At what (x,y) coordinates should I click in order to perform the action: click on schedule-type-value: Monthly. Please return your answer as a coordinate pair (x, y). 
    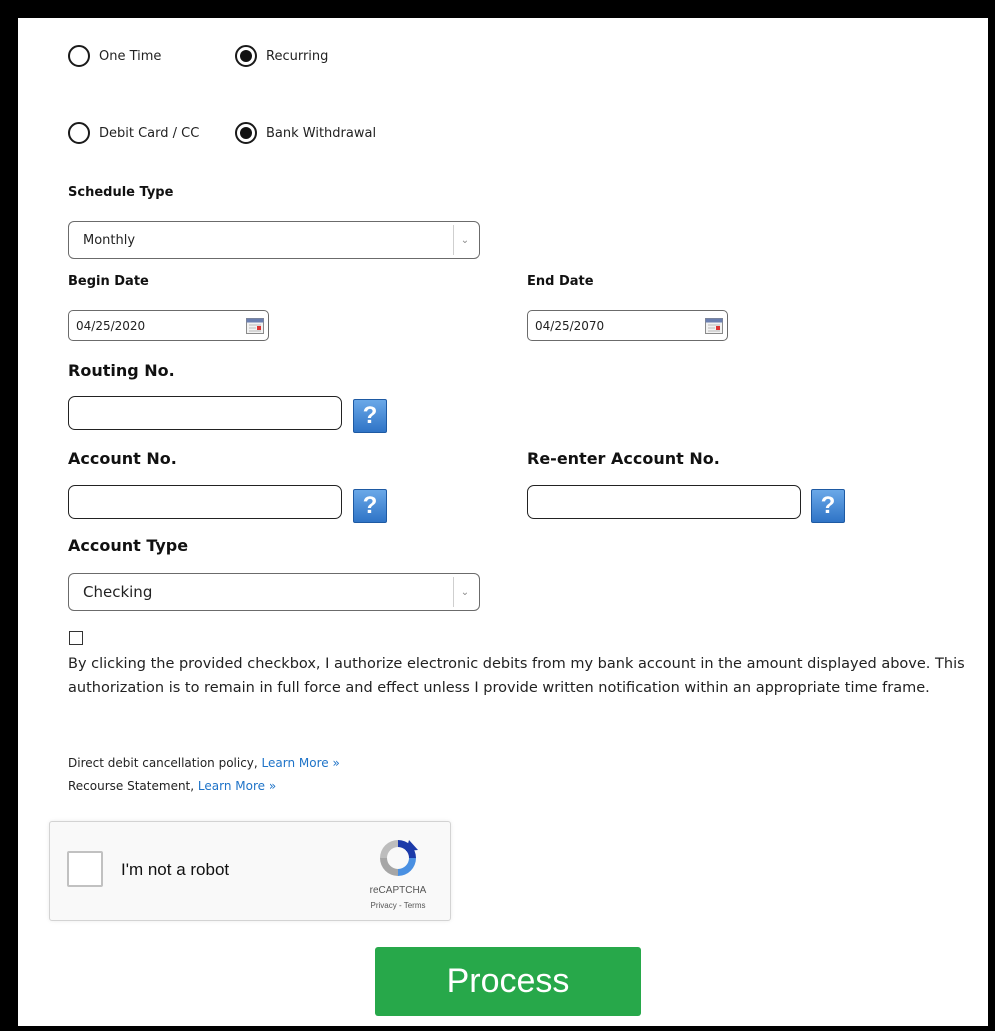
    Looking at the image, I should click on (109, 240).